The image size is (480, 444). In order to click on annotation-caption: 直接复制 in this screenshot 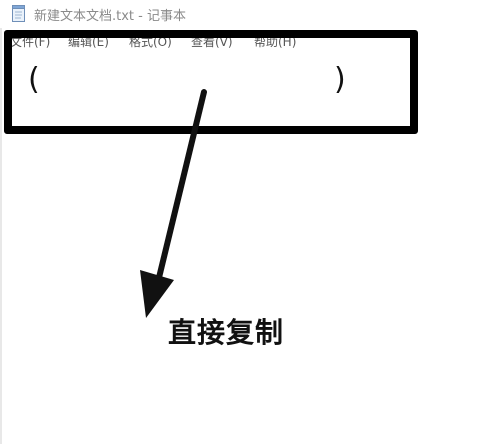, I will do `click(226, 332)`.